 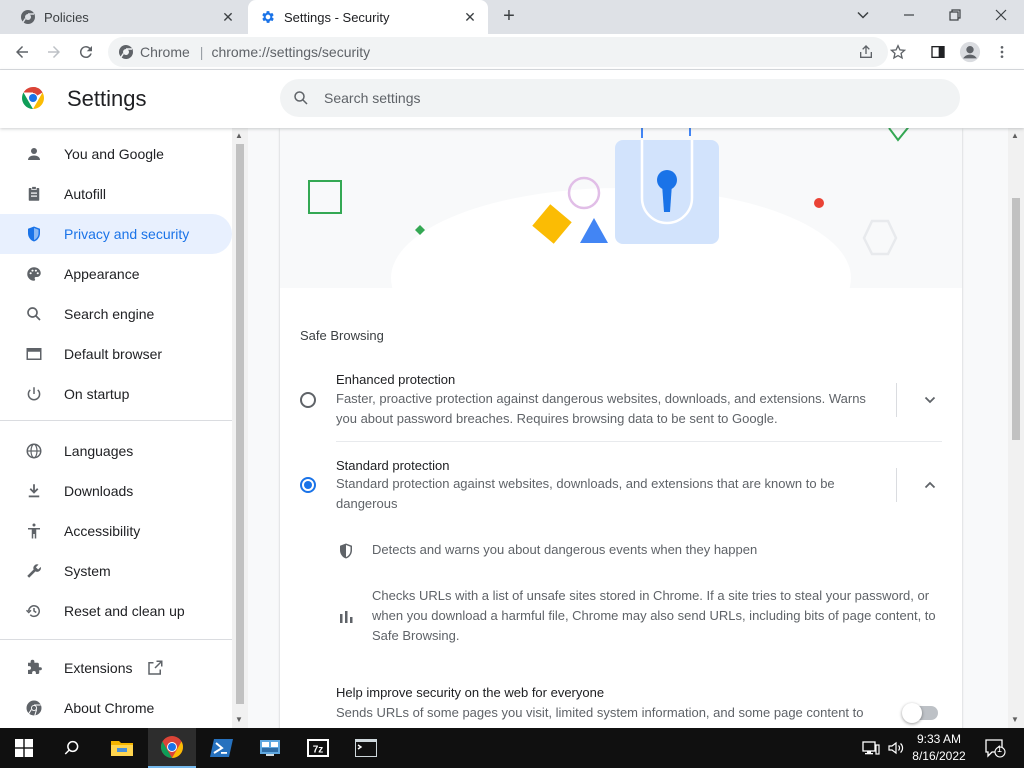 I want to click on sidebar-item-label: Privacy and security, so click(x=127, y=234).